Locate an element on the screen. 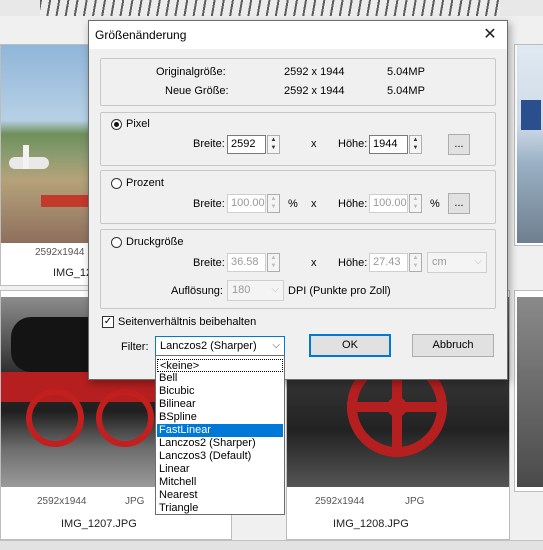 This screenshot has height=550, width=543. filter-label: Filter: is located at coordinates (135, 347).